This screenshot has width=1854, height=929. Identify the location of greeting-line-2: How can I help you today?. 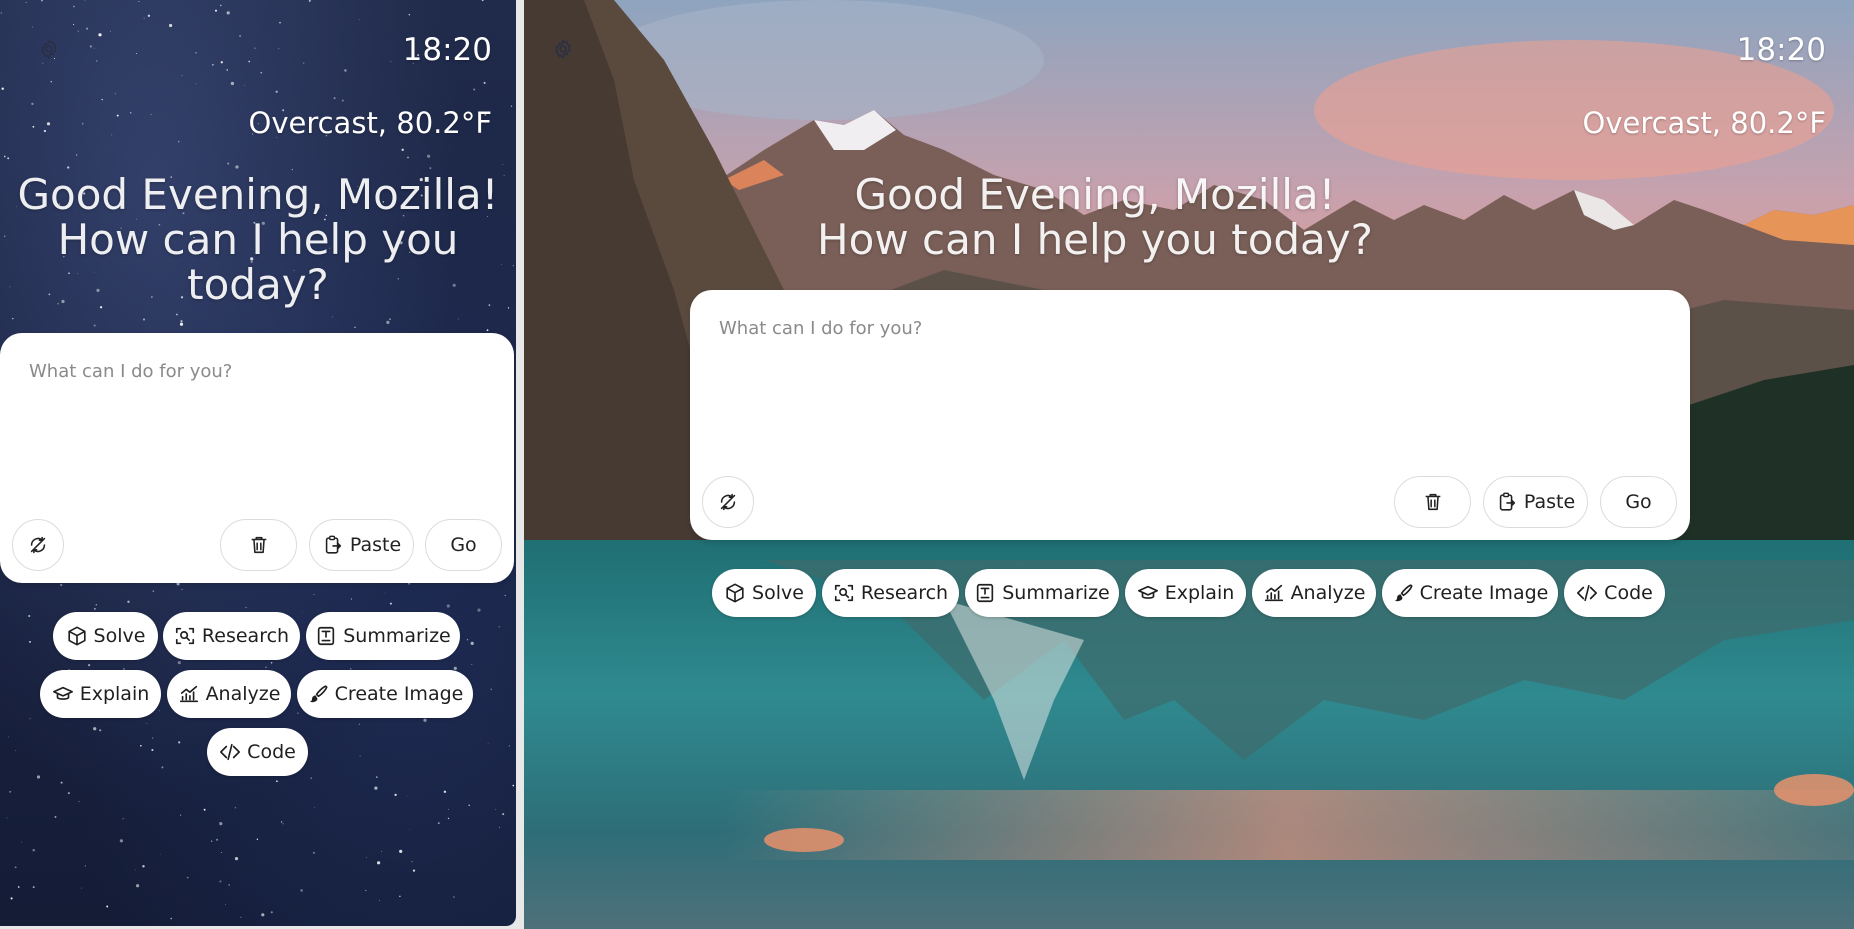
(1095, 239).